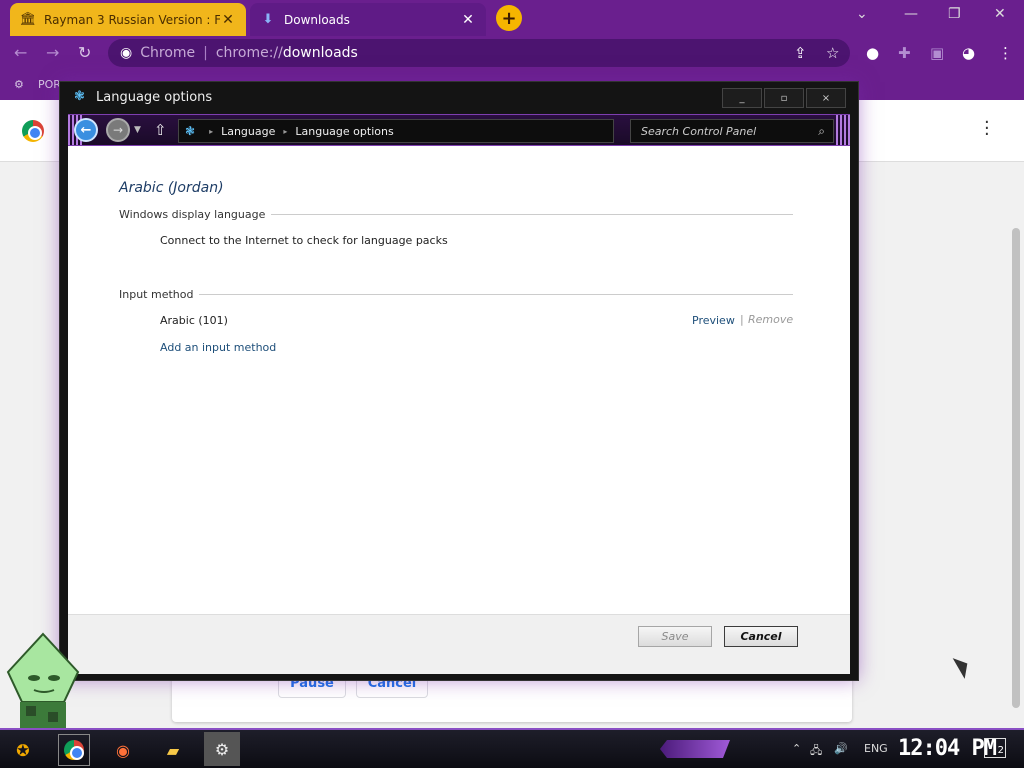 The image size is (1024, 768). I want to click on dialog-footer: Save Cancel, so click(459, 644).